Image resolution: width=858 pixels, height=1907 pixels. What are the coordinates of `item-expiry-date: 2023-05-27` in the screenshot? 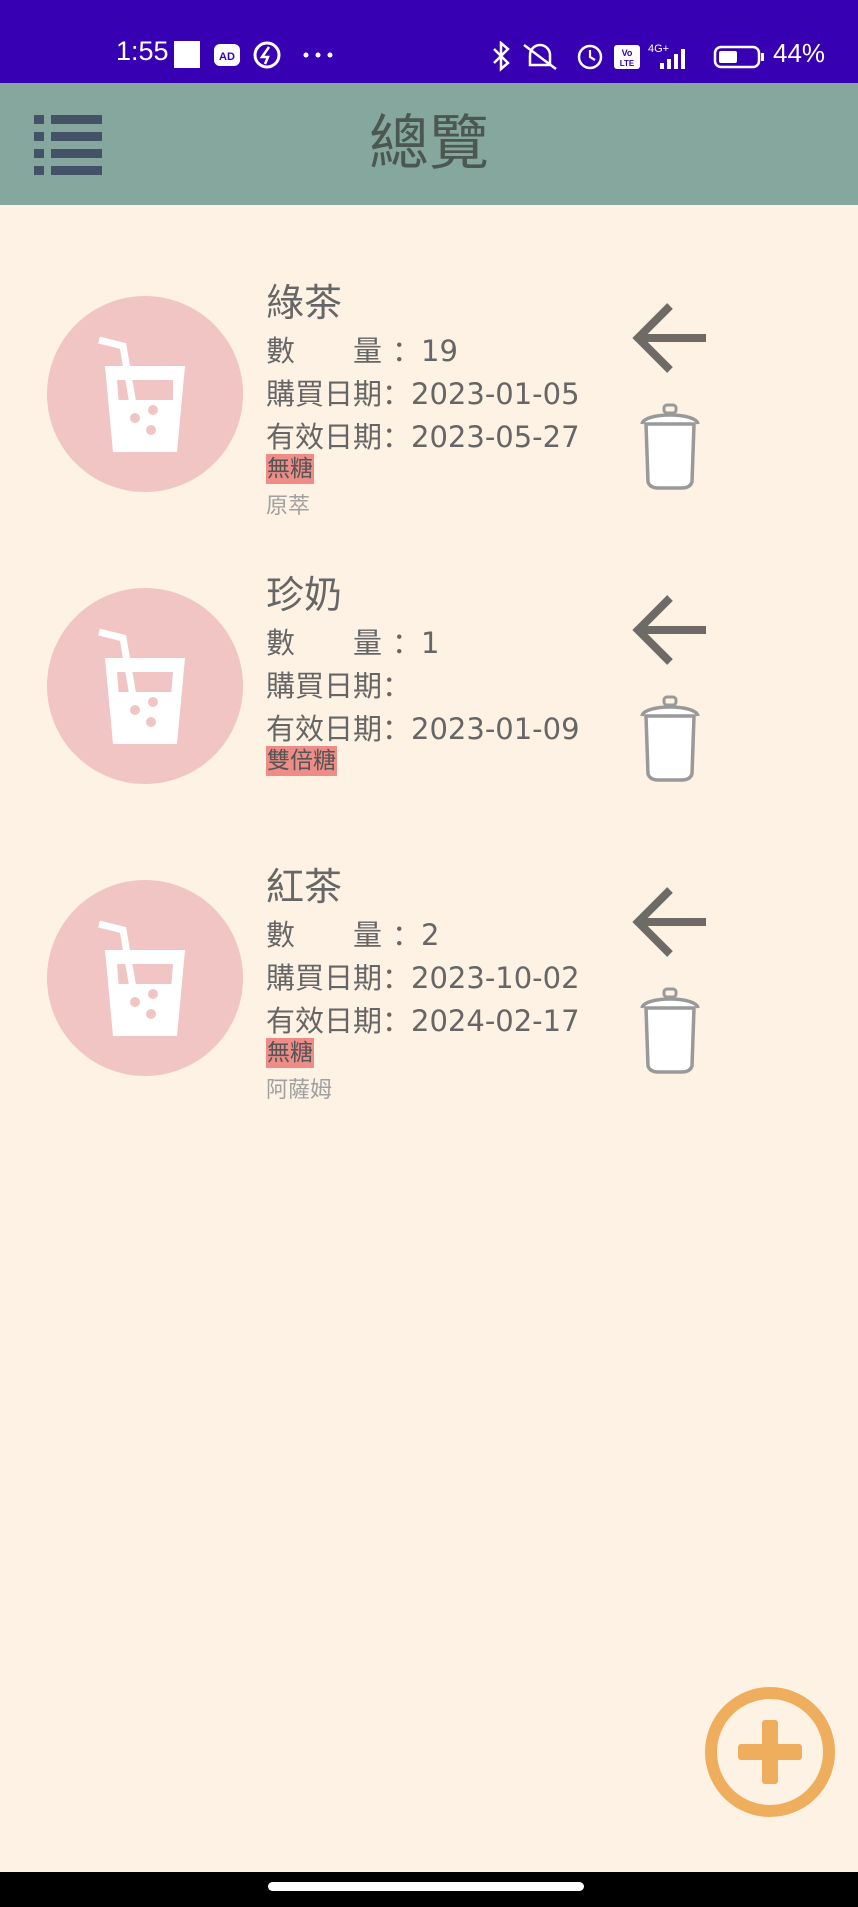 It's located at (495, 437).